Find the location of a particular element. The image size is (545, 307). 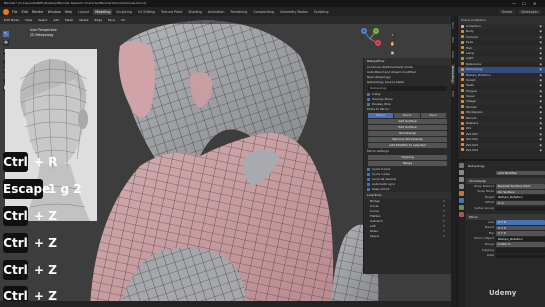

menu-render: Render is located at coordinates (38, 12).